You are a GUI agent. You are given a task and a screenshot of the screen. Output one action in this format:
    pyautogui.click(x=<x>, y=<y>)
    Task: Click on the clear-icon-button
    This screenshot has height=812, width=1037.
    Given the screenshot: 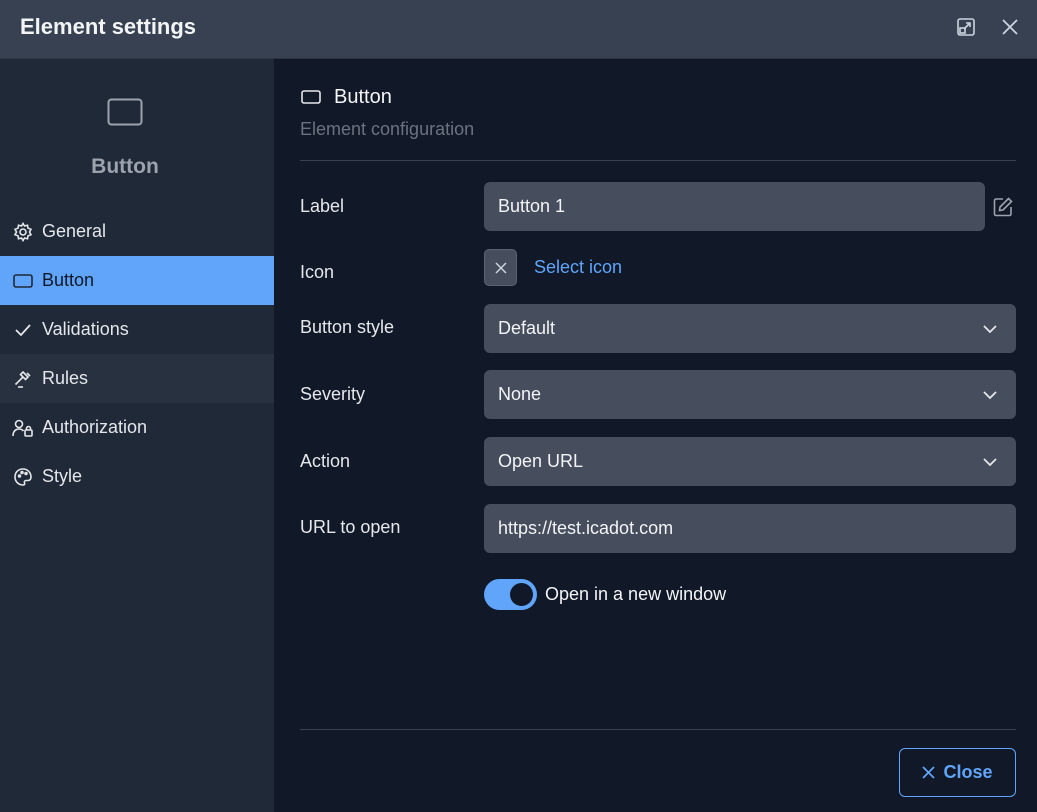 What is the action you would take?
    pyautogui.click(x=500, y=267)
    